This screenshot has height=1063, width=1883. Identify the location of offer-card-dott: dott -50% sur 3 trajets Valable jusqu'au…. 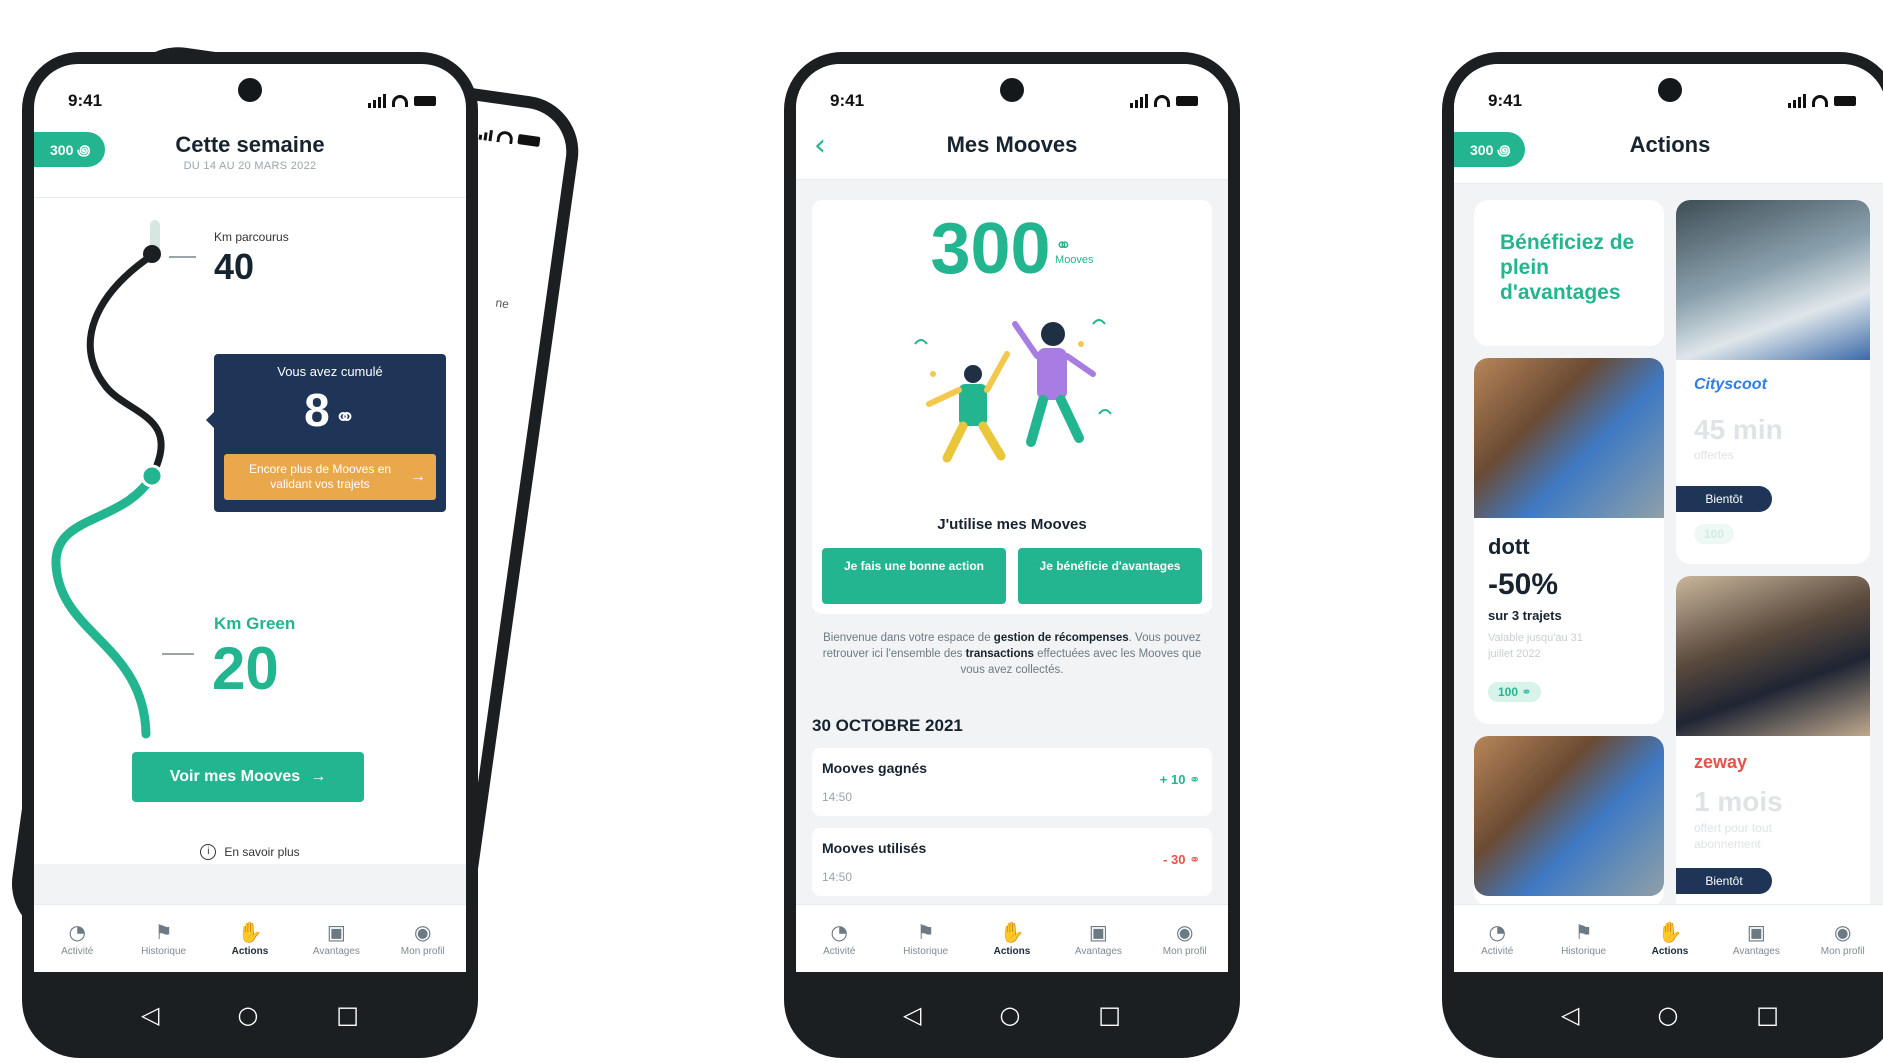
(1569, 541).